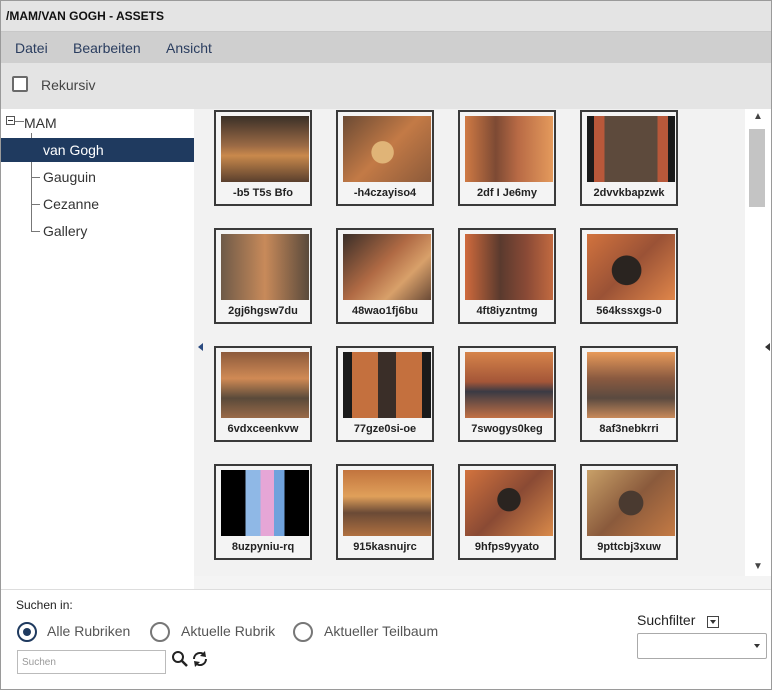  What do you see at coordinates (381, 631) in the screenshot?
I see `radio-label: Aktueller Teilbaum` at bounding box center [381, 631].